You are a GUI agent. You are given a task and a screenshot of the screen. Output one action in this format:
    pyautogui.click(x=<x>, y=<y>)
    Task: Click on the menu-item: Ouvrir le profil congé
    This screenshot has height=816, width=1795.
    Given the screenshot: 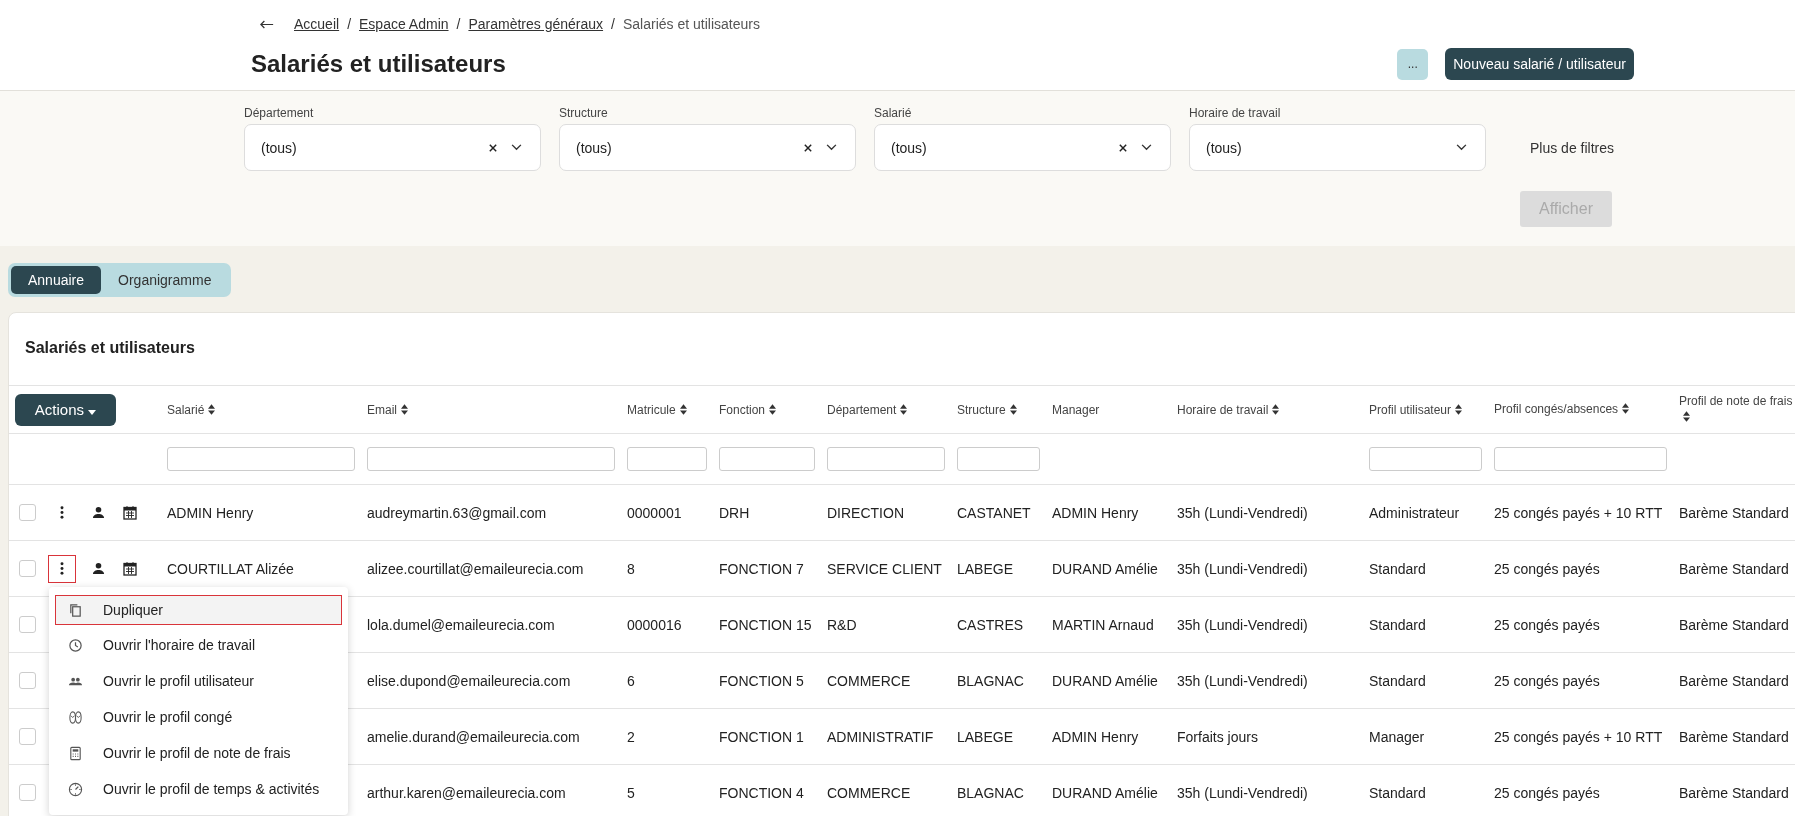 What is the action you would take?
    pyautogui.click(x=198, y=717)
    